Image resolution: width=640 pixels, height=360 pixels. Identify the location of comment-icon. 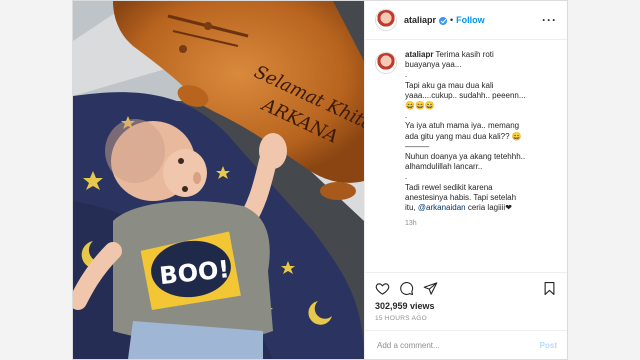
(406, 288).